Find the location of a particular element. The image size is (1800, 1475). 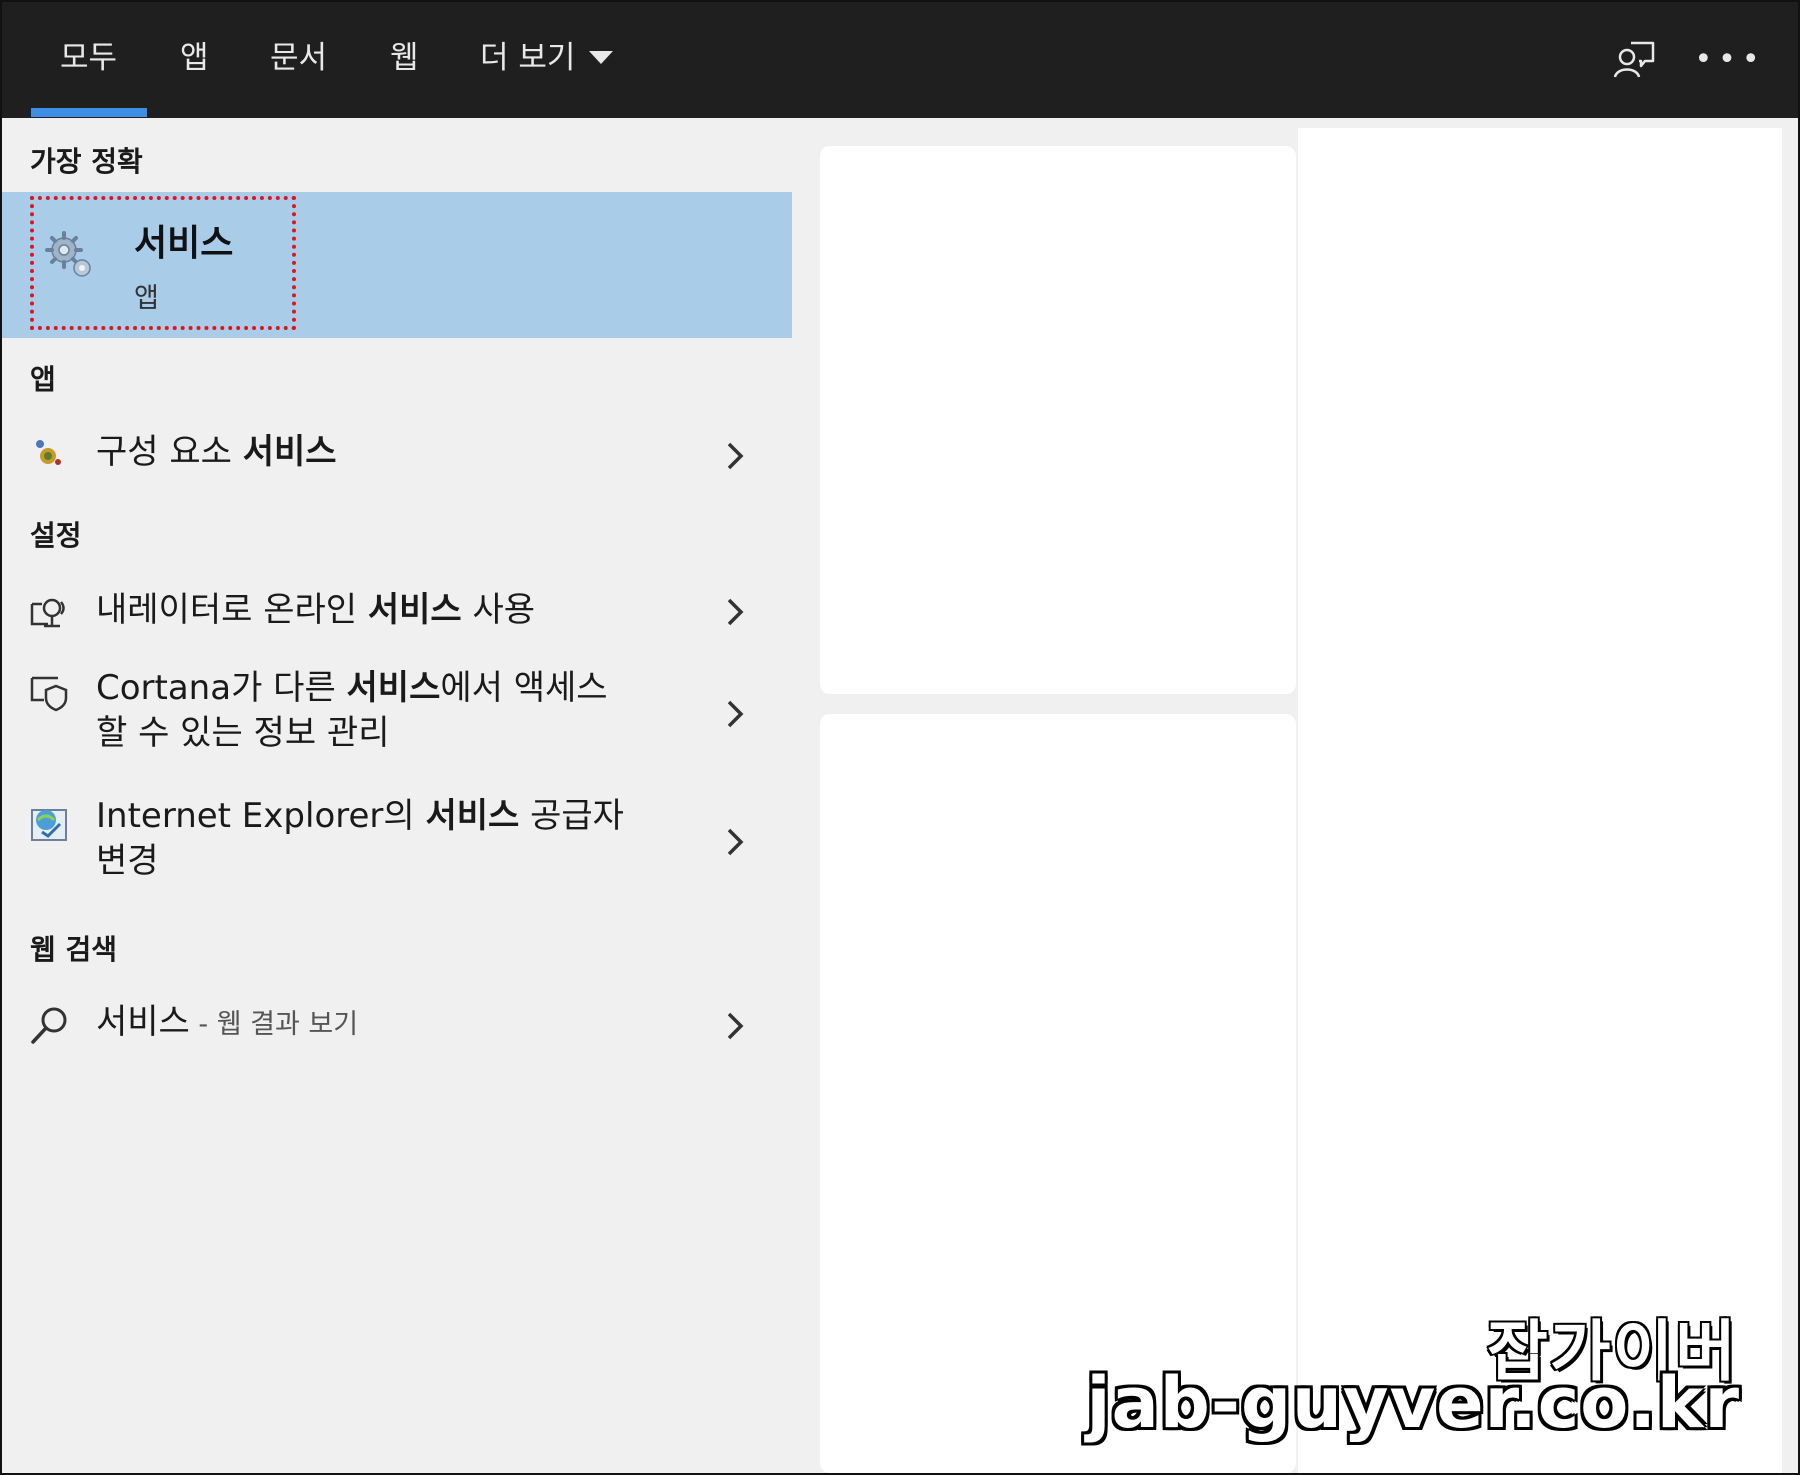

web-search-item: 서비스 - 웹 결과 보기 is located at coordinates (397, 1026).